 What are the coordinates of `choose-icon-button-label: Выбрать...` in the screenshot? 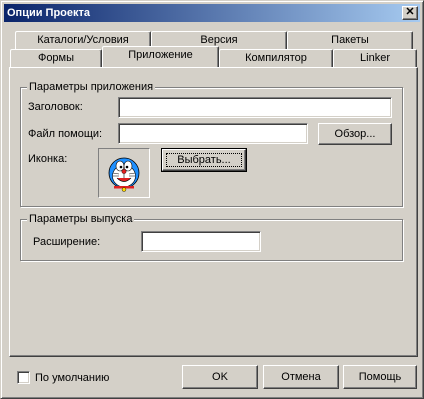 It's located at (204, 160).